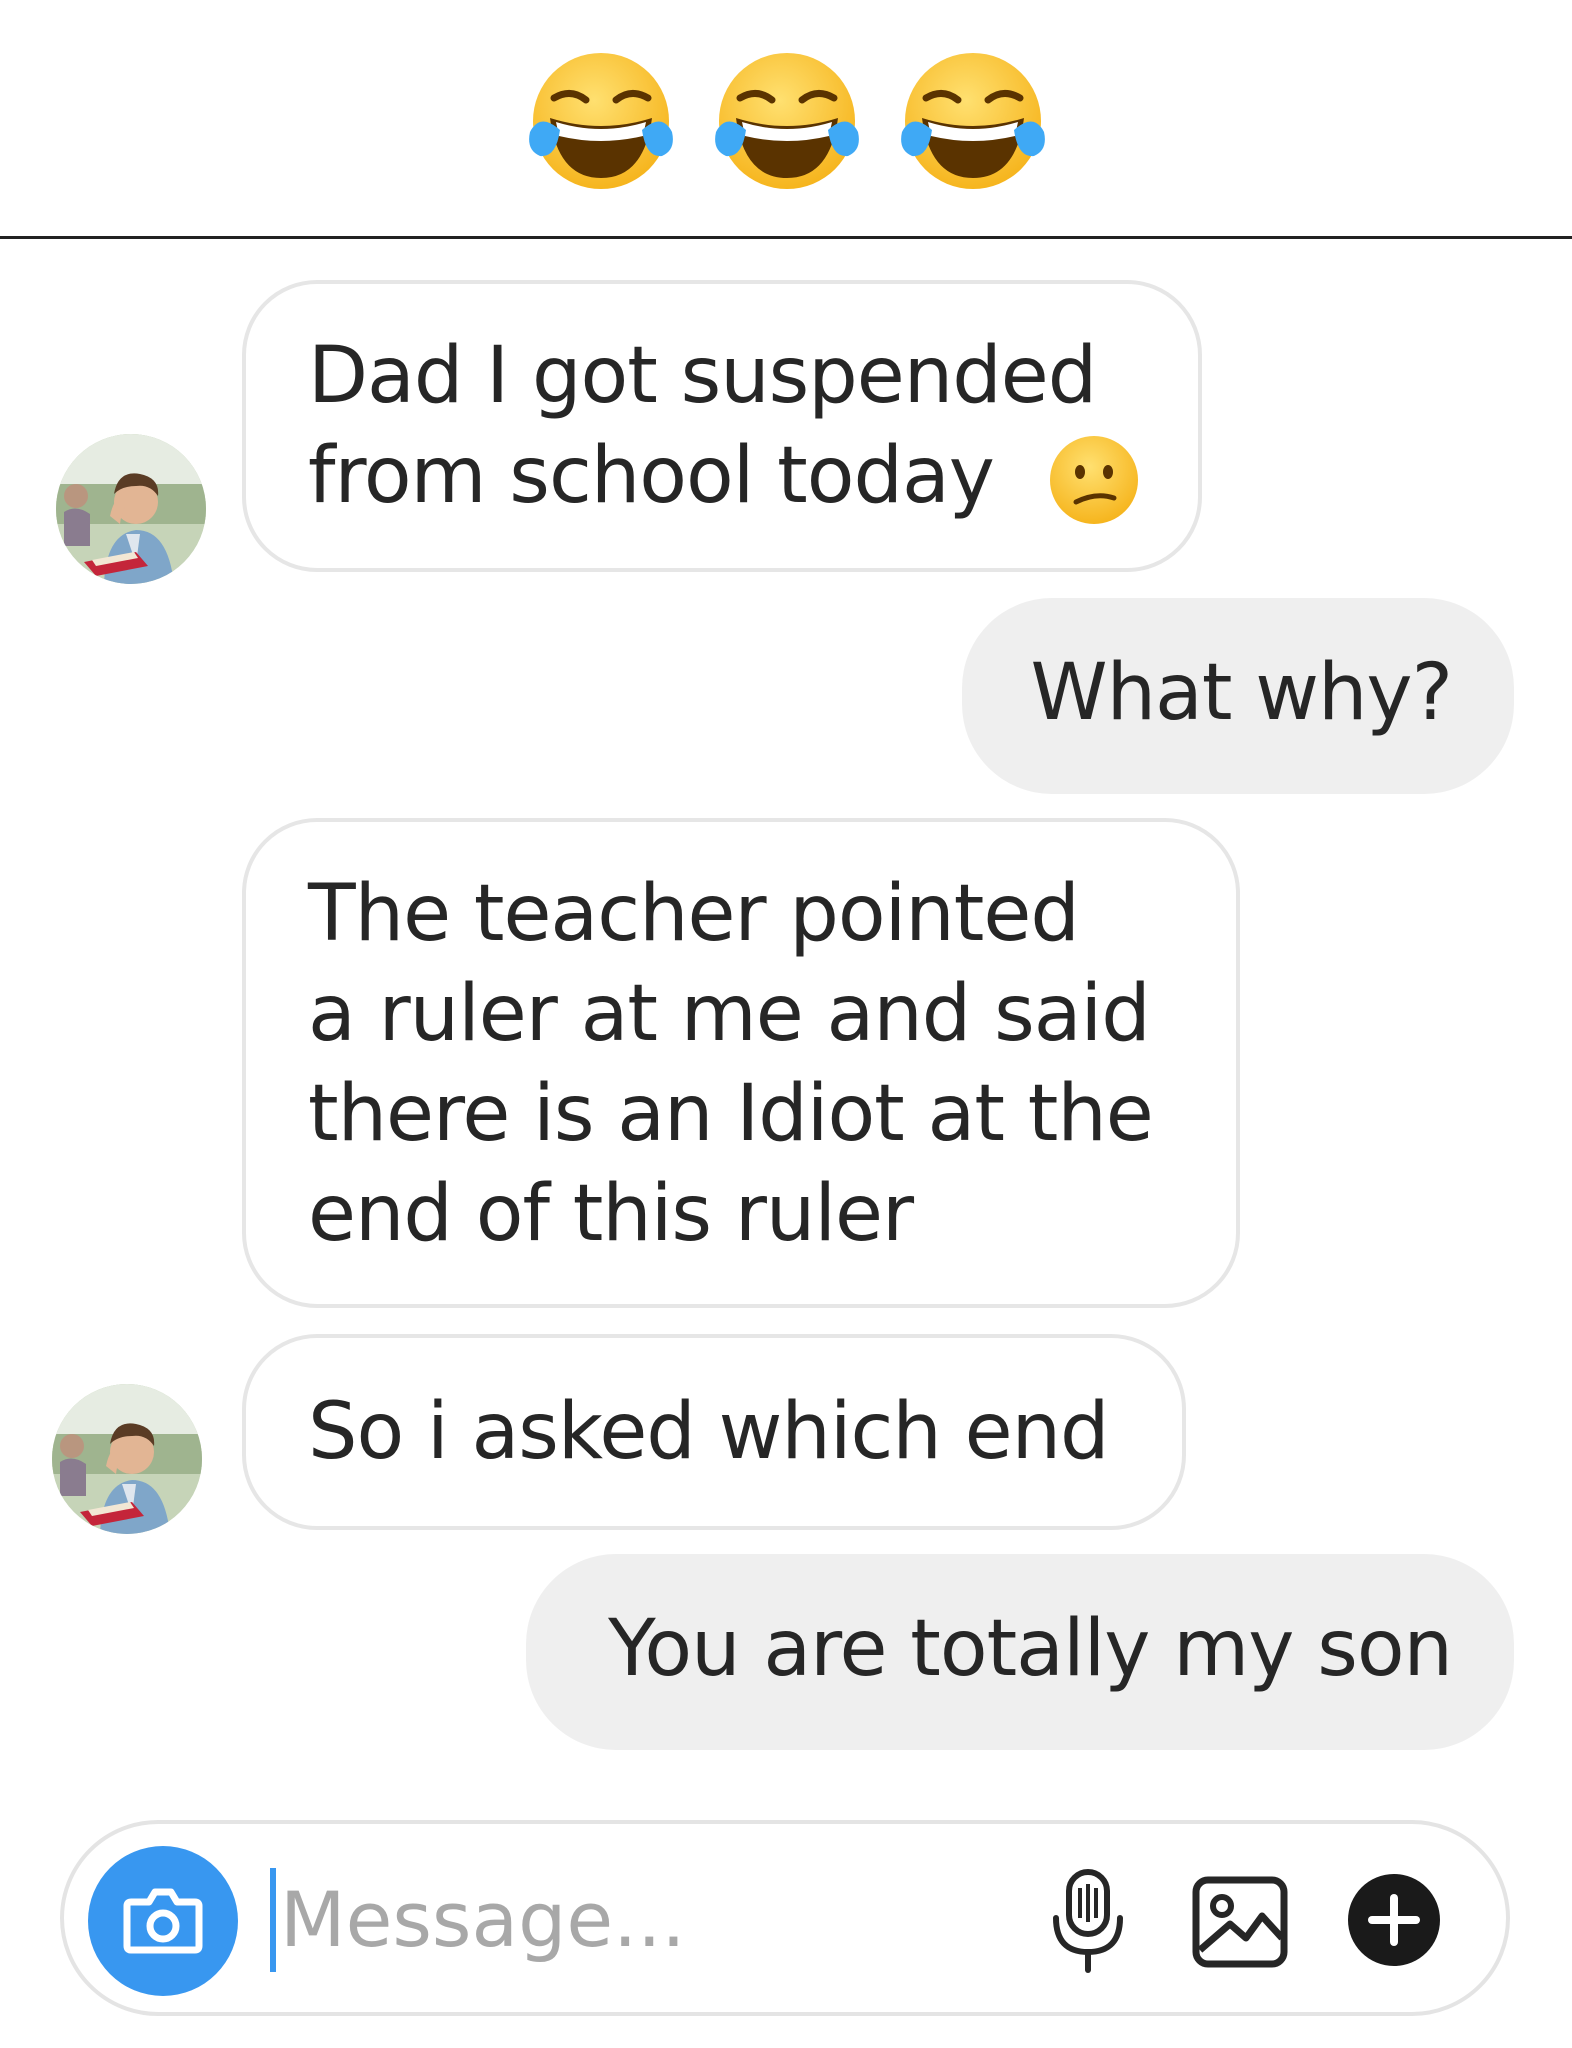 This screenshot has height=2048, width=1572. I want to click on outgoing-message-bubble: What why?, so click(1238, 696).